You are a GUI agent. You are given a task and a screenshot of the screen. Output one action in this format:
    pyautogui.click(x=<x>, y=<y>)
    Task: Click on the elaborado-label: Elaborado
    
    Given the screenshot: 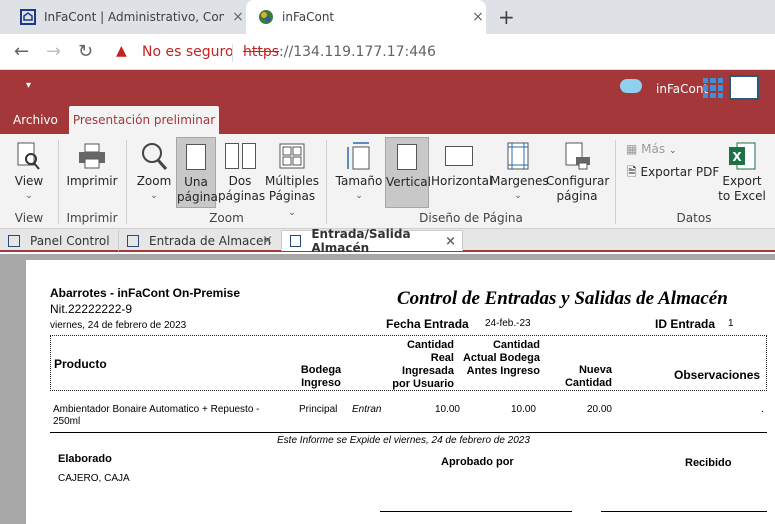 What is the action you would take?
    pyautogui.click(x=85, y=459)
    